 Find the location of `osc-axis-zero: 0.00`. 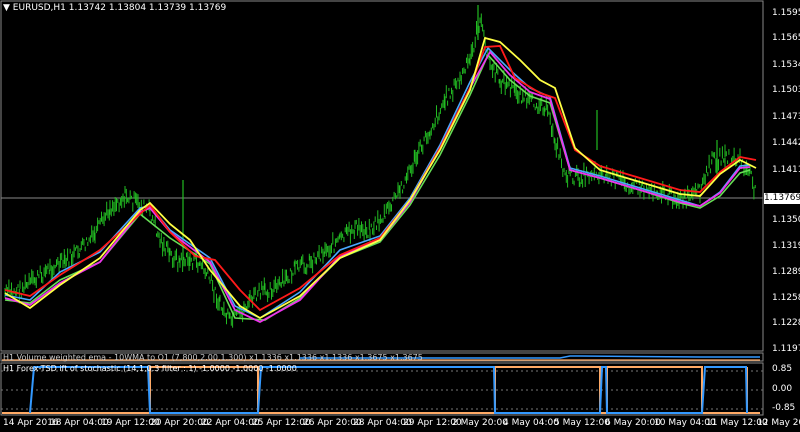

osc-axis-zero: 0.00 is located at coordinates (782, 389).